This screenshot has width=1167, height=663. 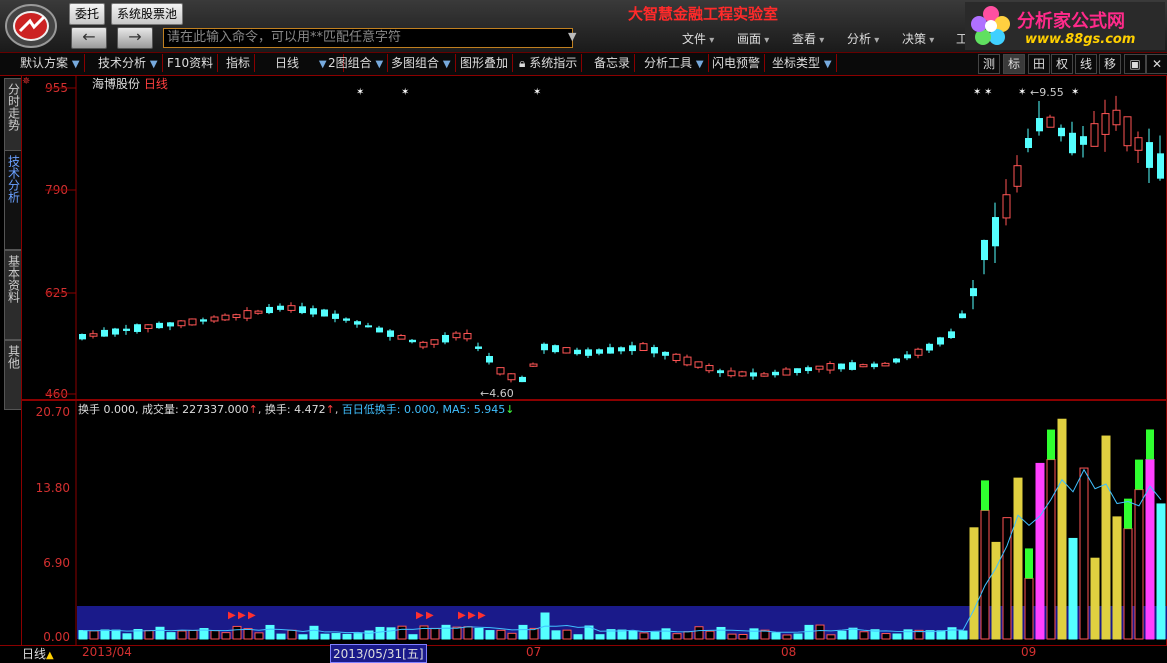 What do you see at coordinates (356, 63) in the screenshot?
I see `toolbar-two-chart: 2图组合 ▼` at bounding box center [356, 63].